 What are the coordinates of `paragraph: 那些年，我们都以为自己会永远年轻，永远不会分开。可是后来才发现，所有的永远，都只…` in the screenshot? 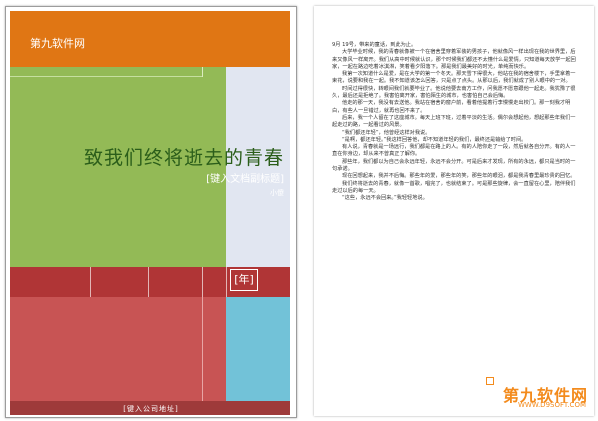 It's located at (454, 165).